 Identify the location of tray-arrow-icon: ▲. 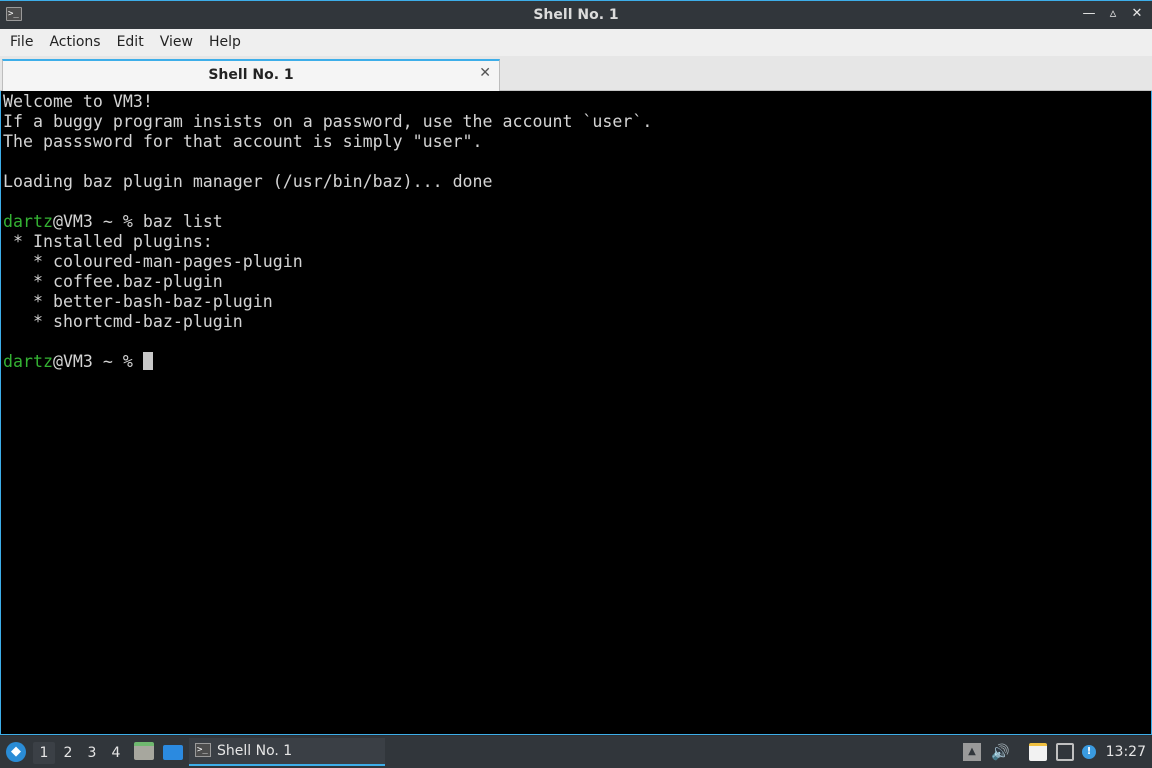
(972, 752).